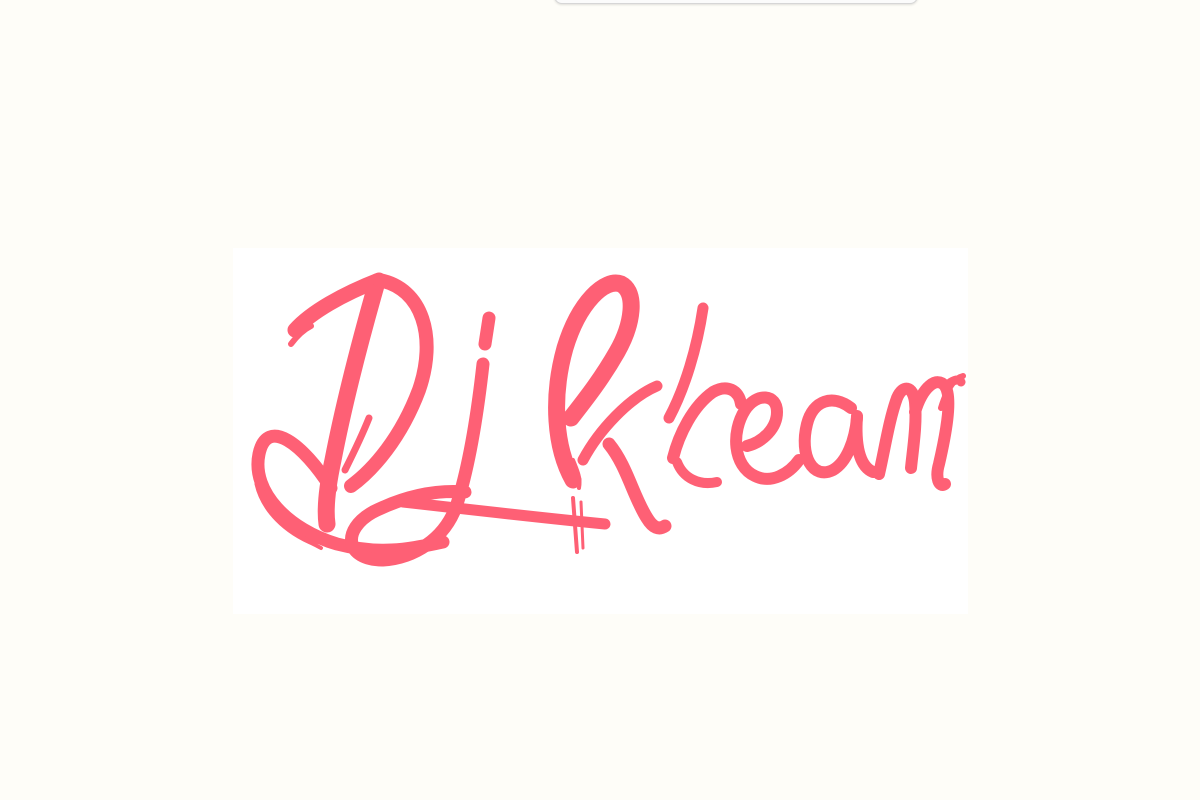 The width and height of the screenshot is (1200, 800). Describe the element at coordinates (736, 2) in the screenshot. I see `top-edge-tab` at that location.